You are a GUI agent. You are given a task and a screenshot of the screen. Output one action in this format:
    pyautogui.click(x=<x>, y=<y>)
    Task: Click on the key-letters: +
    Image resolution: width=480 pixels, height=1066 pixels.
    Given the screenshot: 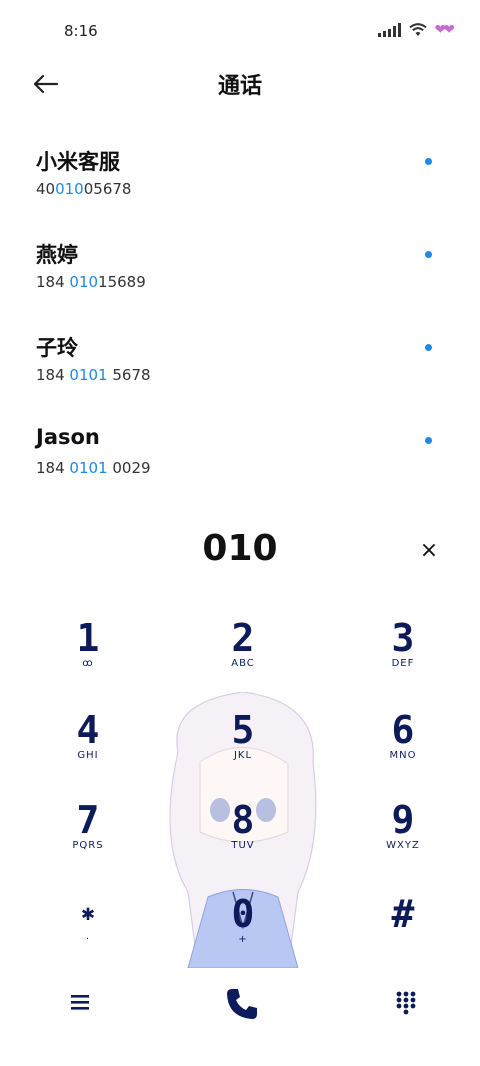 What is the action you would take?
    pyautogui.click(x=243, y=939)
    